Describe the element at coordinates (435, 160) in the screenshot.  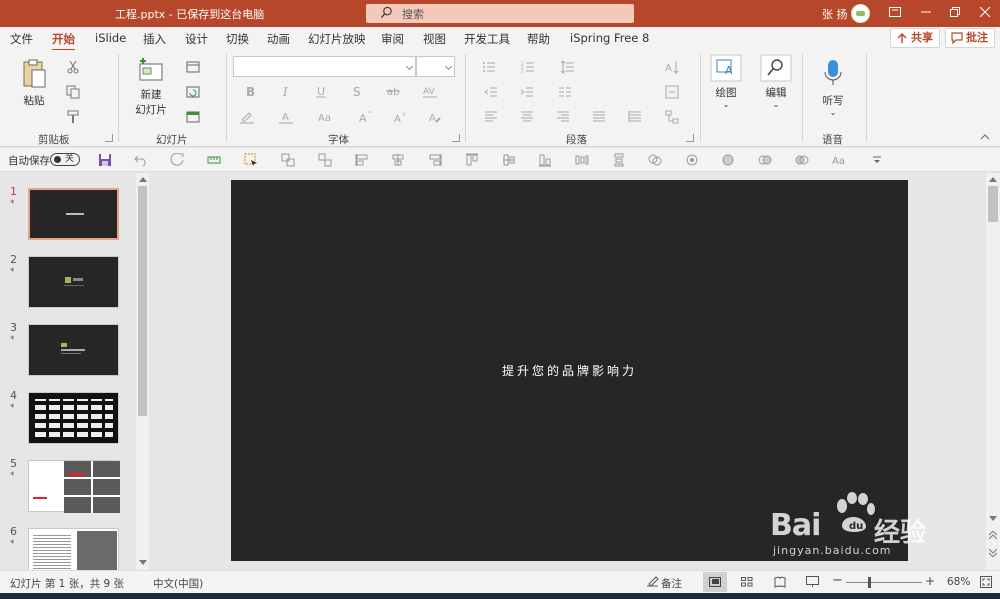
I see `align-right-objects-icon` at that location.